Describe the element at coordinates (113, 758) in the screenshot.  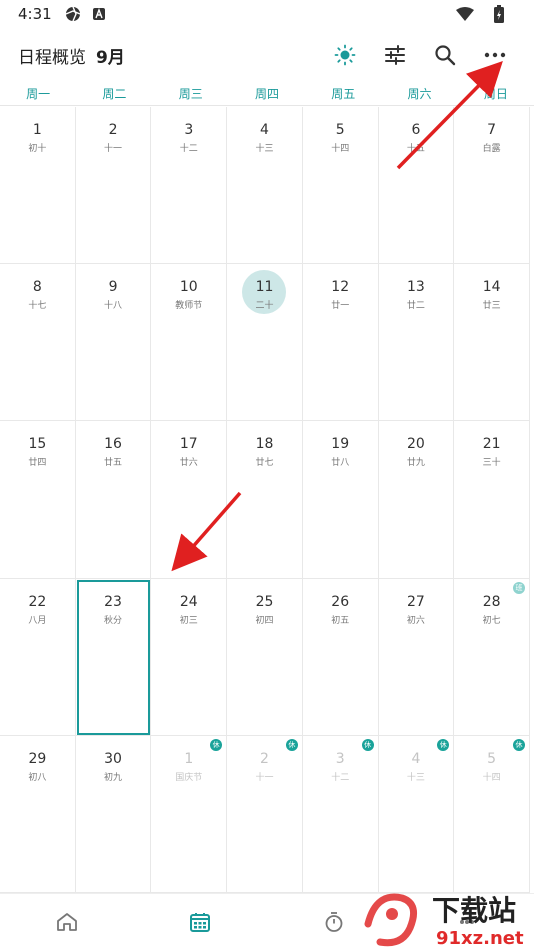
I see `day-number: 30` at that location.